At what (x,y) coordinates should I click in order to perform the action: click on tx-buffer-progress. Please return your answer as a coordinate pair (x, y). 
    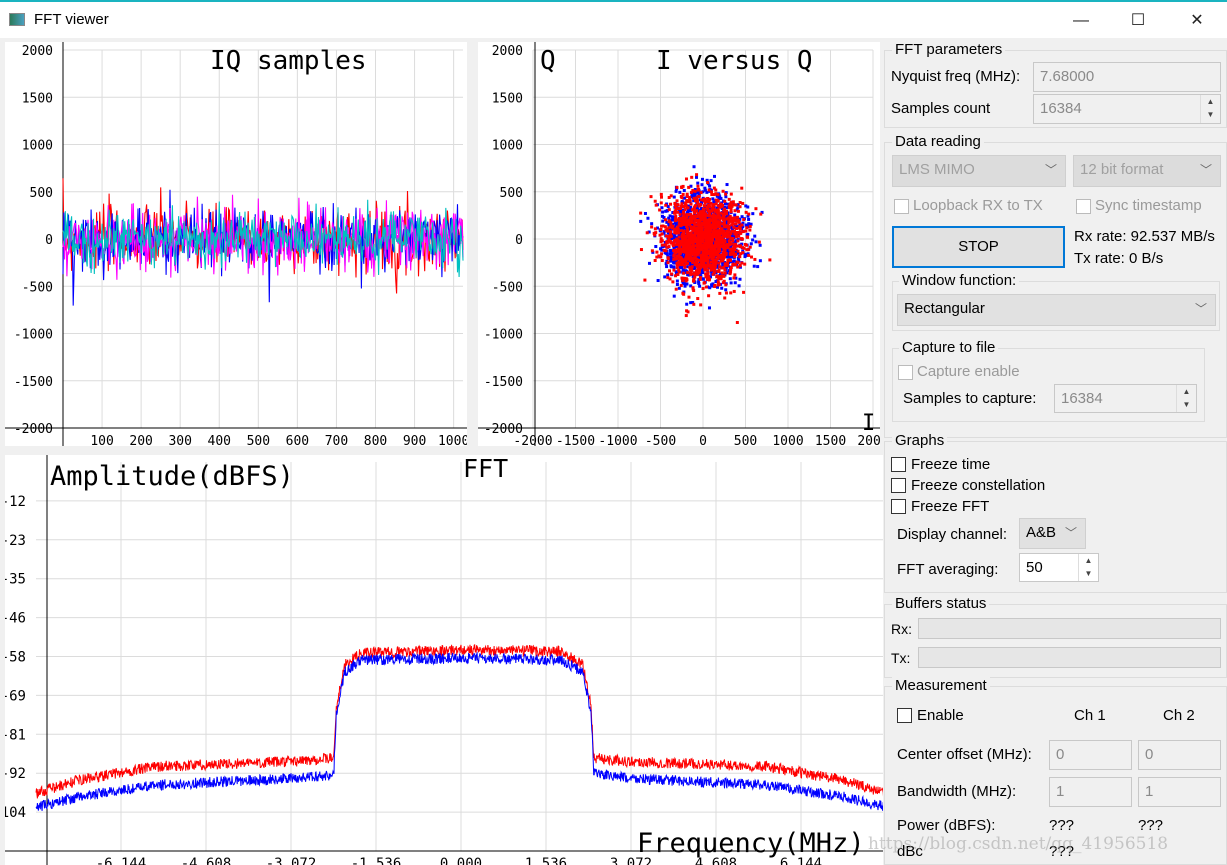
    Looking at the image, I should click on (1069, 657).